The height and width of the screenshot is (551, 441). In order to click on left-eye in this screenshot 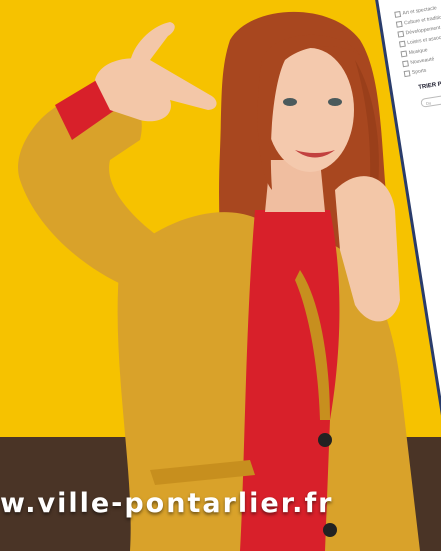, I will do `click(290, 102)`.